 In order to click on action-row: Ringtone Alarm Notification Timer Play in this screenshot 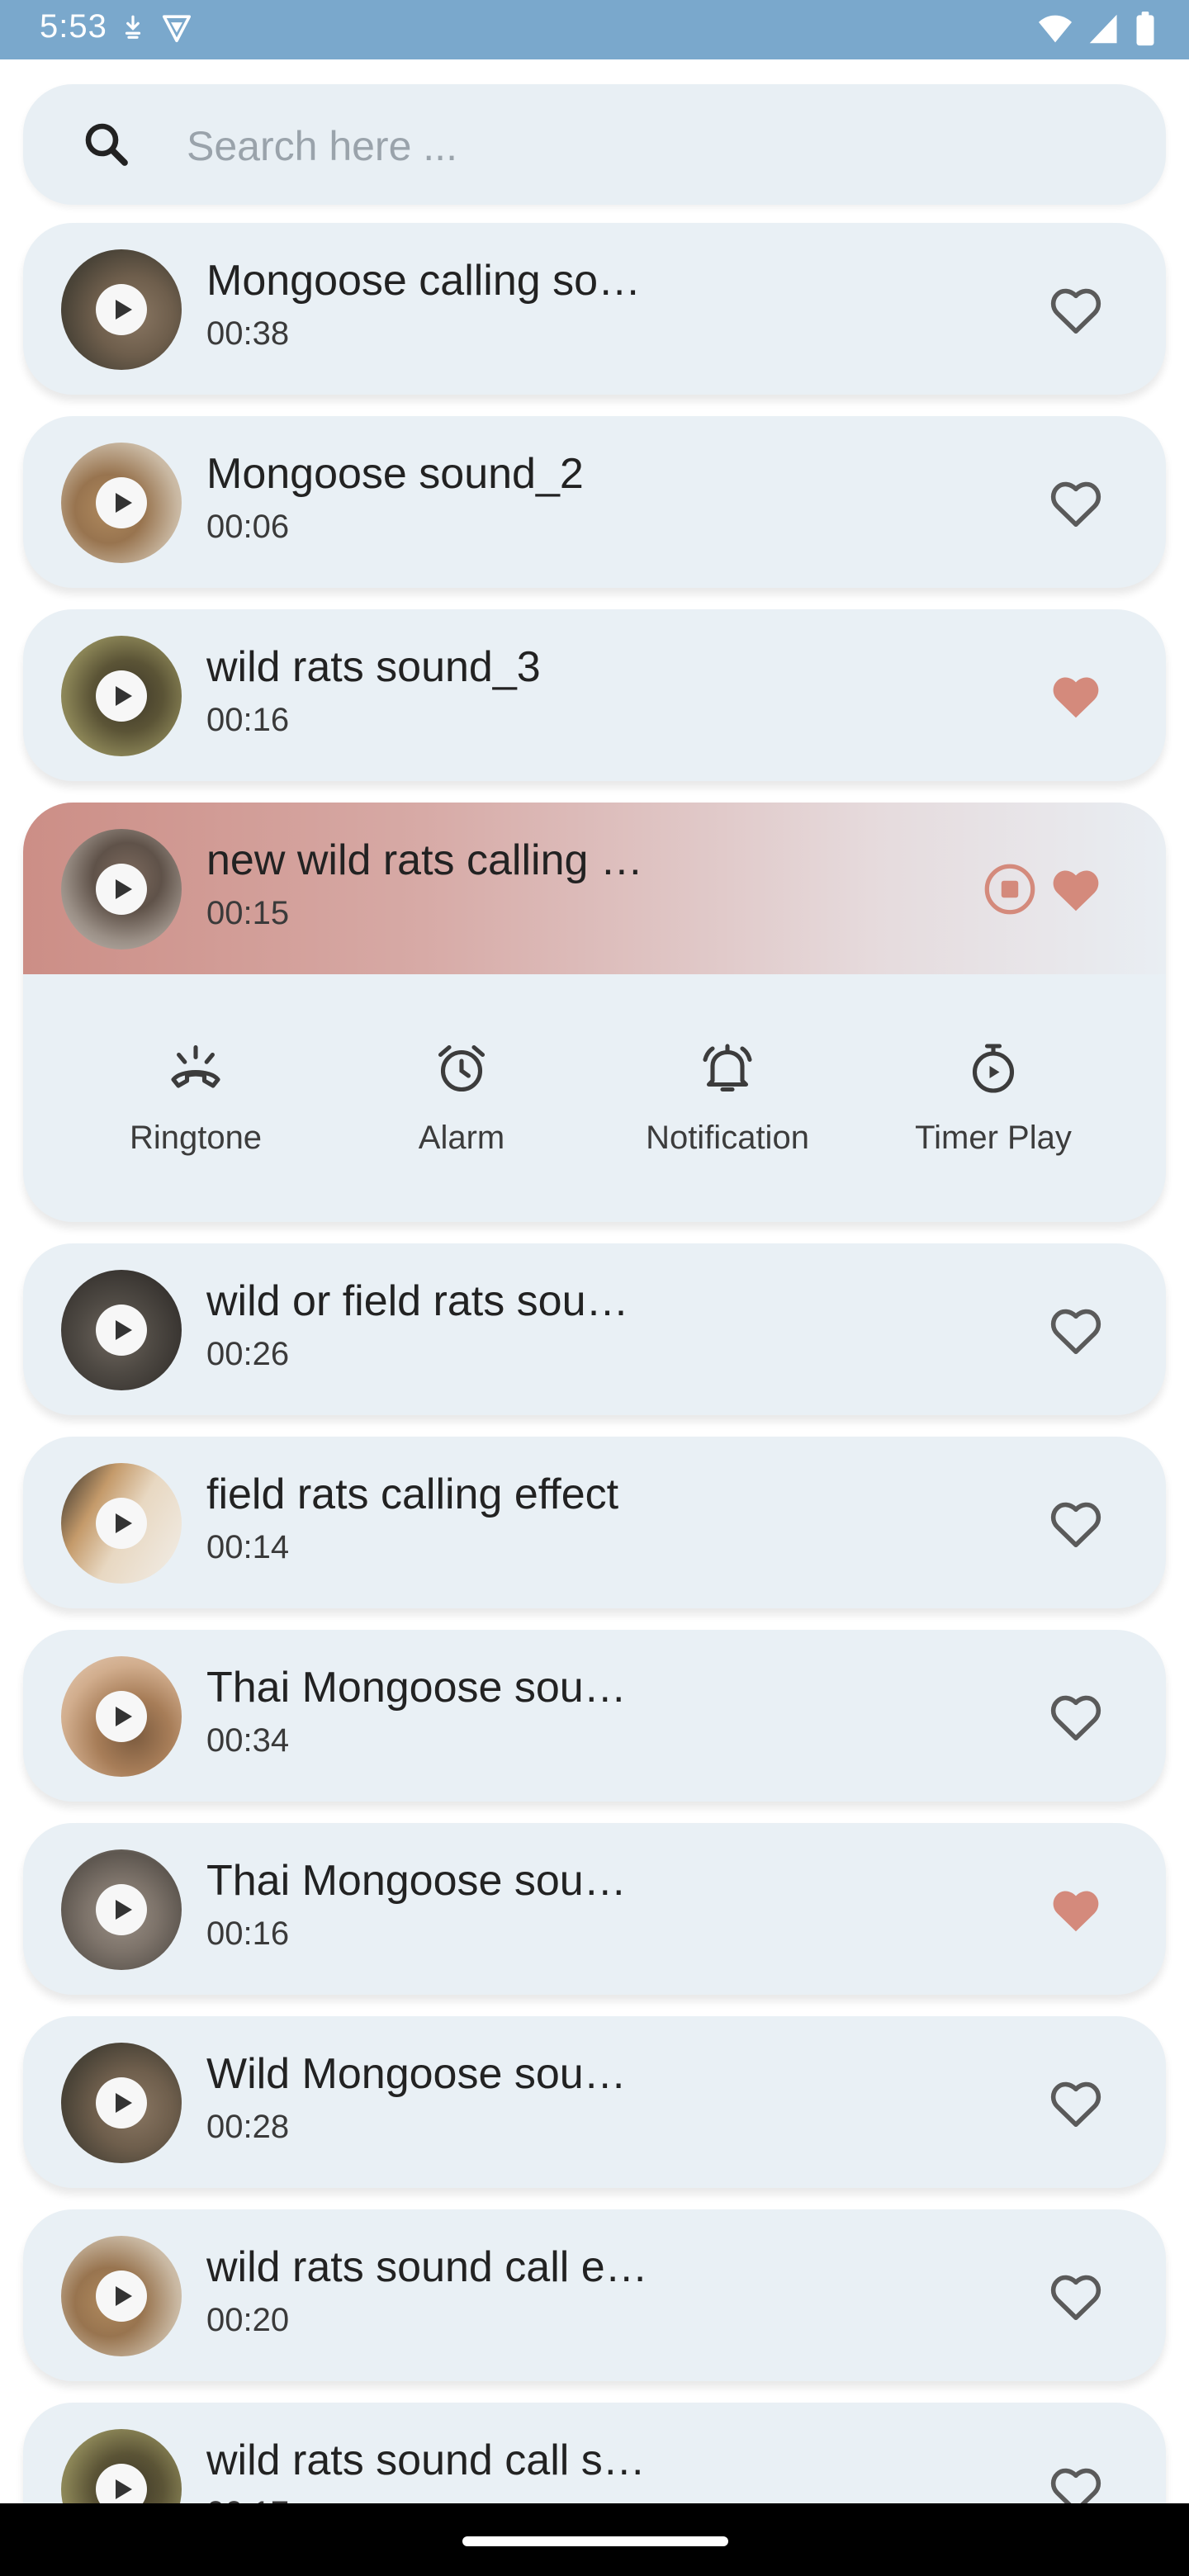, I will do `click(594, 1098)`.